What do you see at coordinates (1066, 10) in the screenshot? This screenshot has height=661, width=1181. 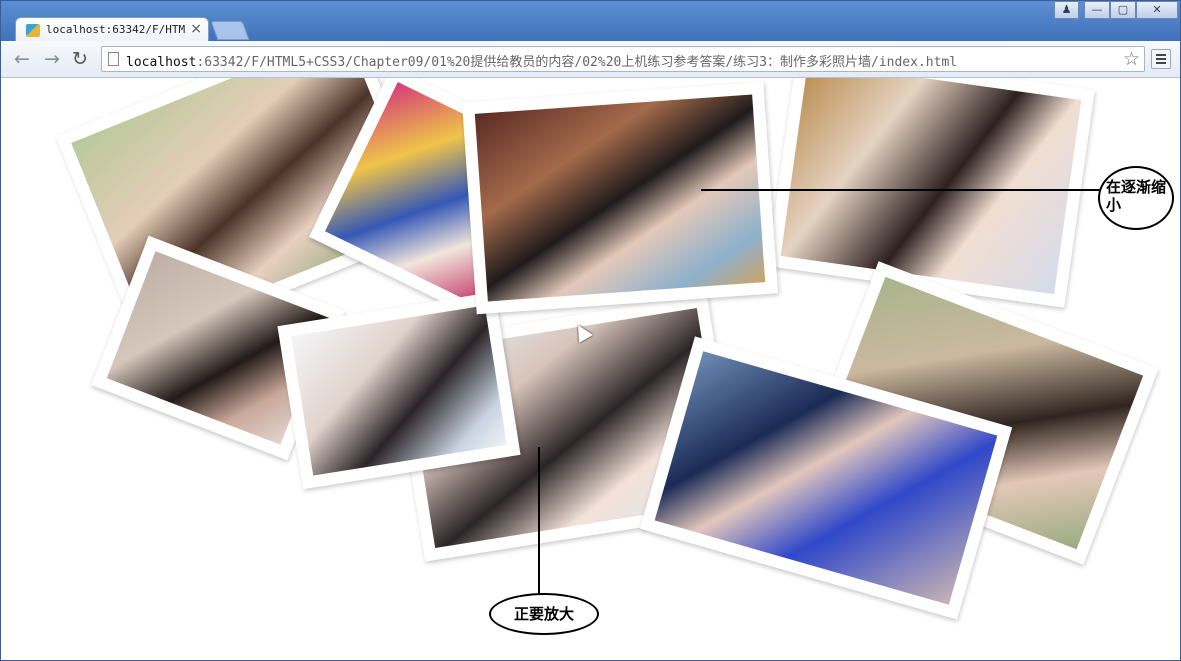 I see `user-profile-button: ♟` at bounding box center [1066, 10].